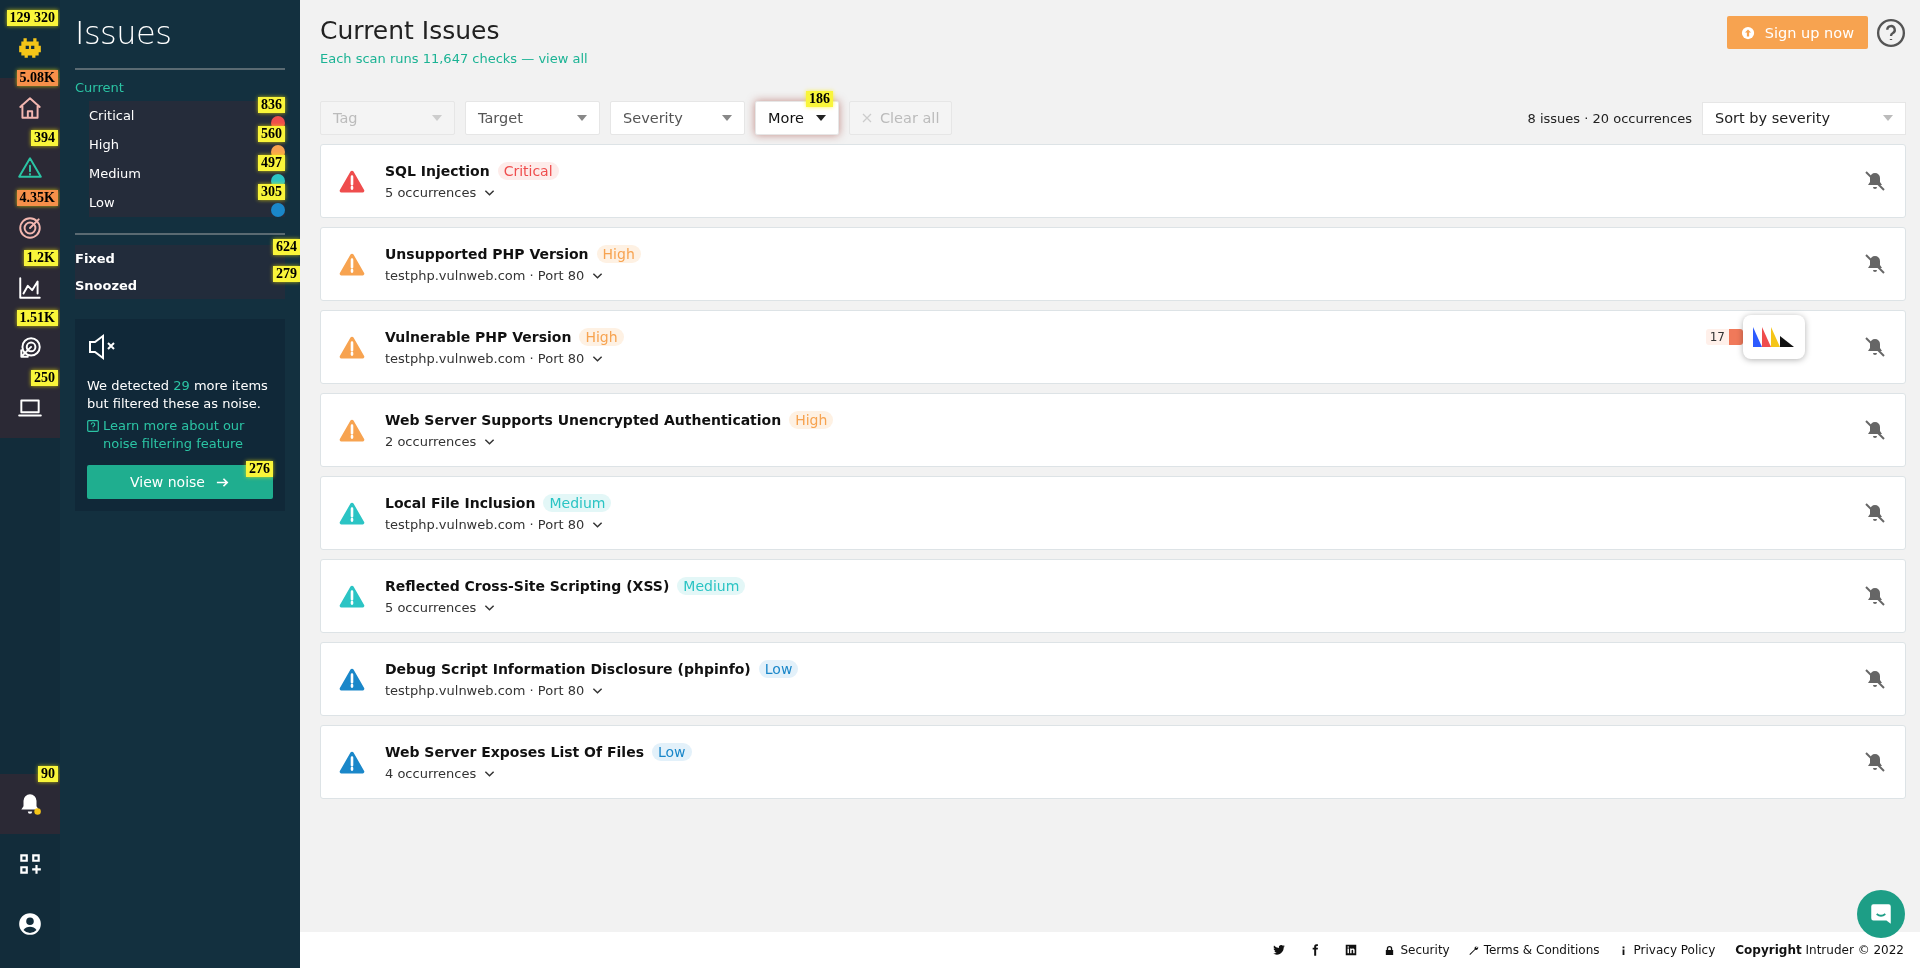 The image size is (1920, 968). What do you see at coordinates (30, 168) in the screenshot?
I see `warning-icon` at bounding box center [30, 168].